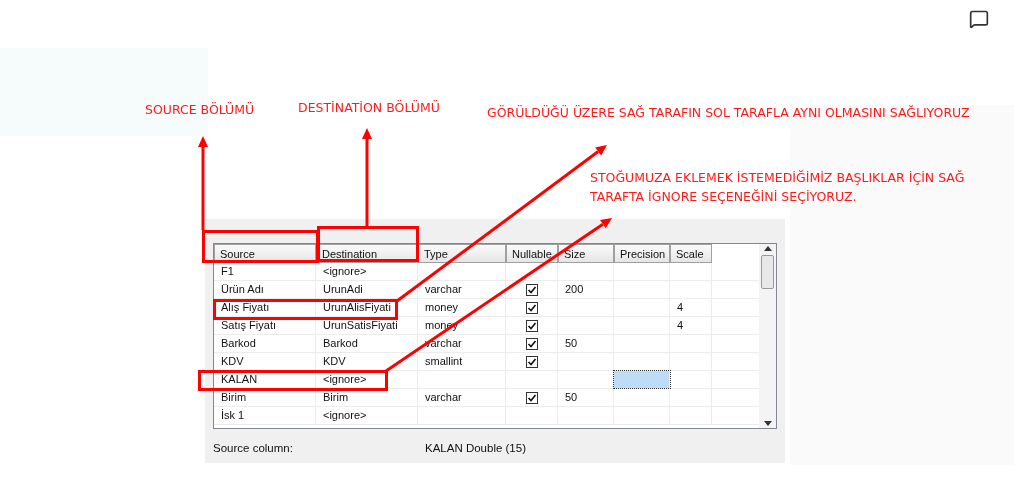 This screenshot has width=1014, height=478. I want to click on table-cell: 200, so click(586, 289).